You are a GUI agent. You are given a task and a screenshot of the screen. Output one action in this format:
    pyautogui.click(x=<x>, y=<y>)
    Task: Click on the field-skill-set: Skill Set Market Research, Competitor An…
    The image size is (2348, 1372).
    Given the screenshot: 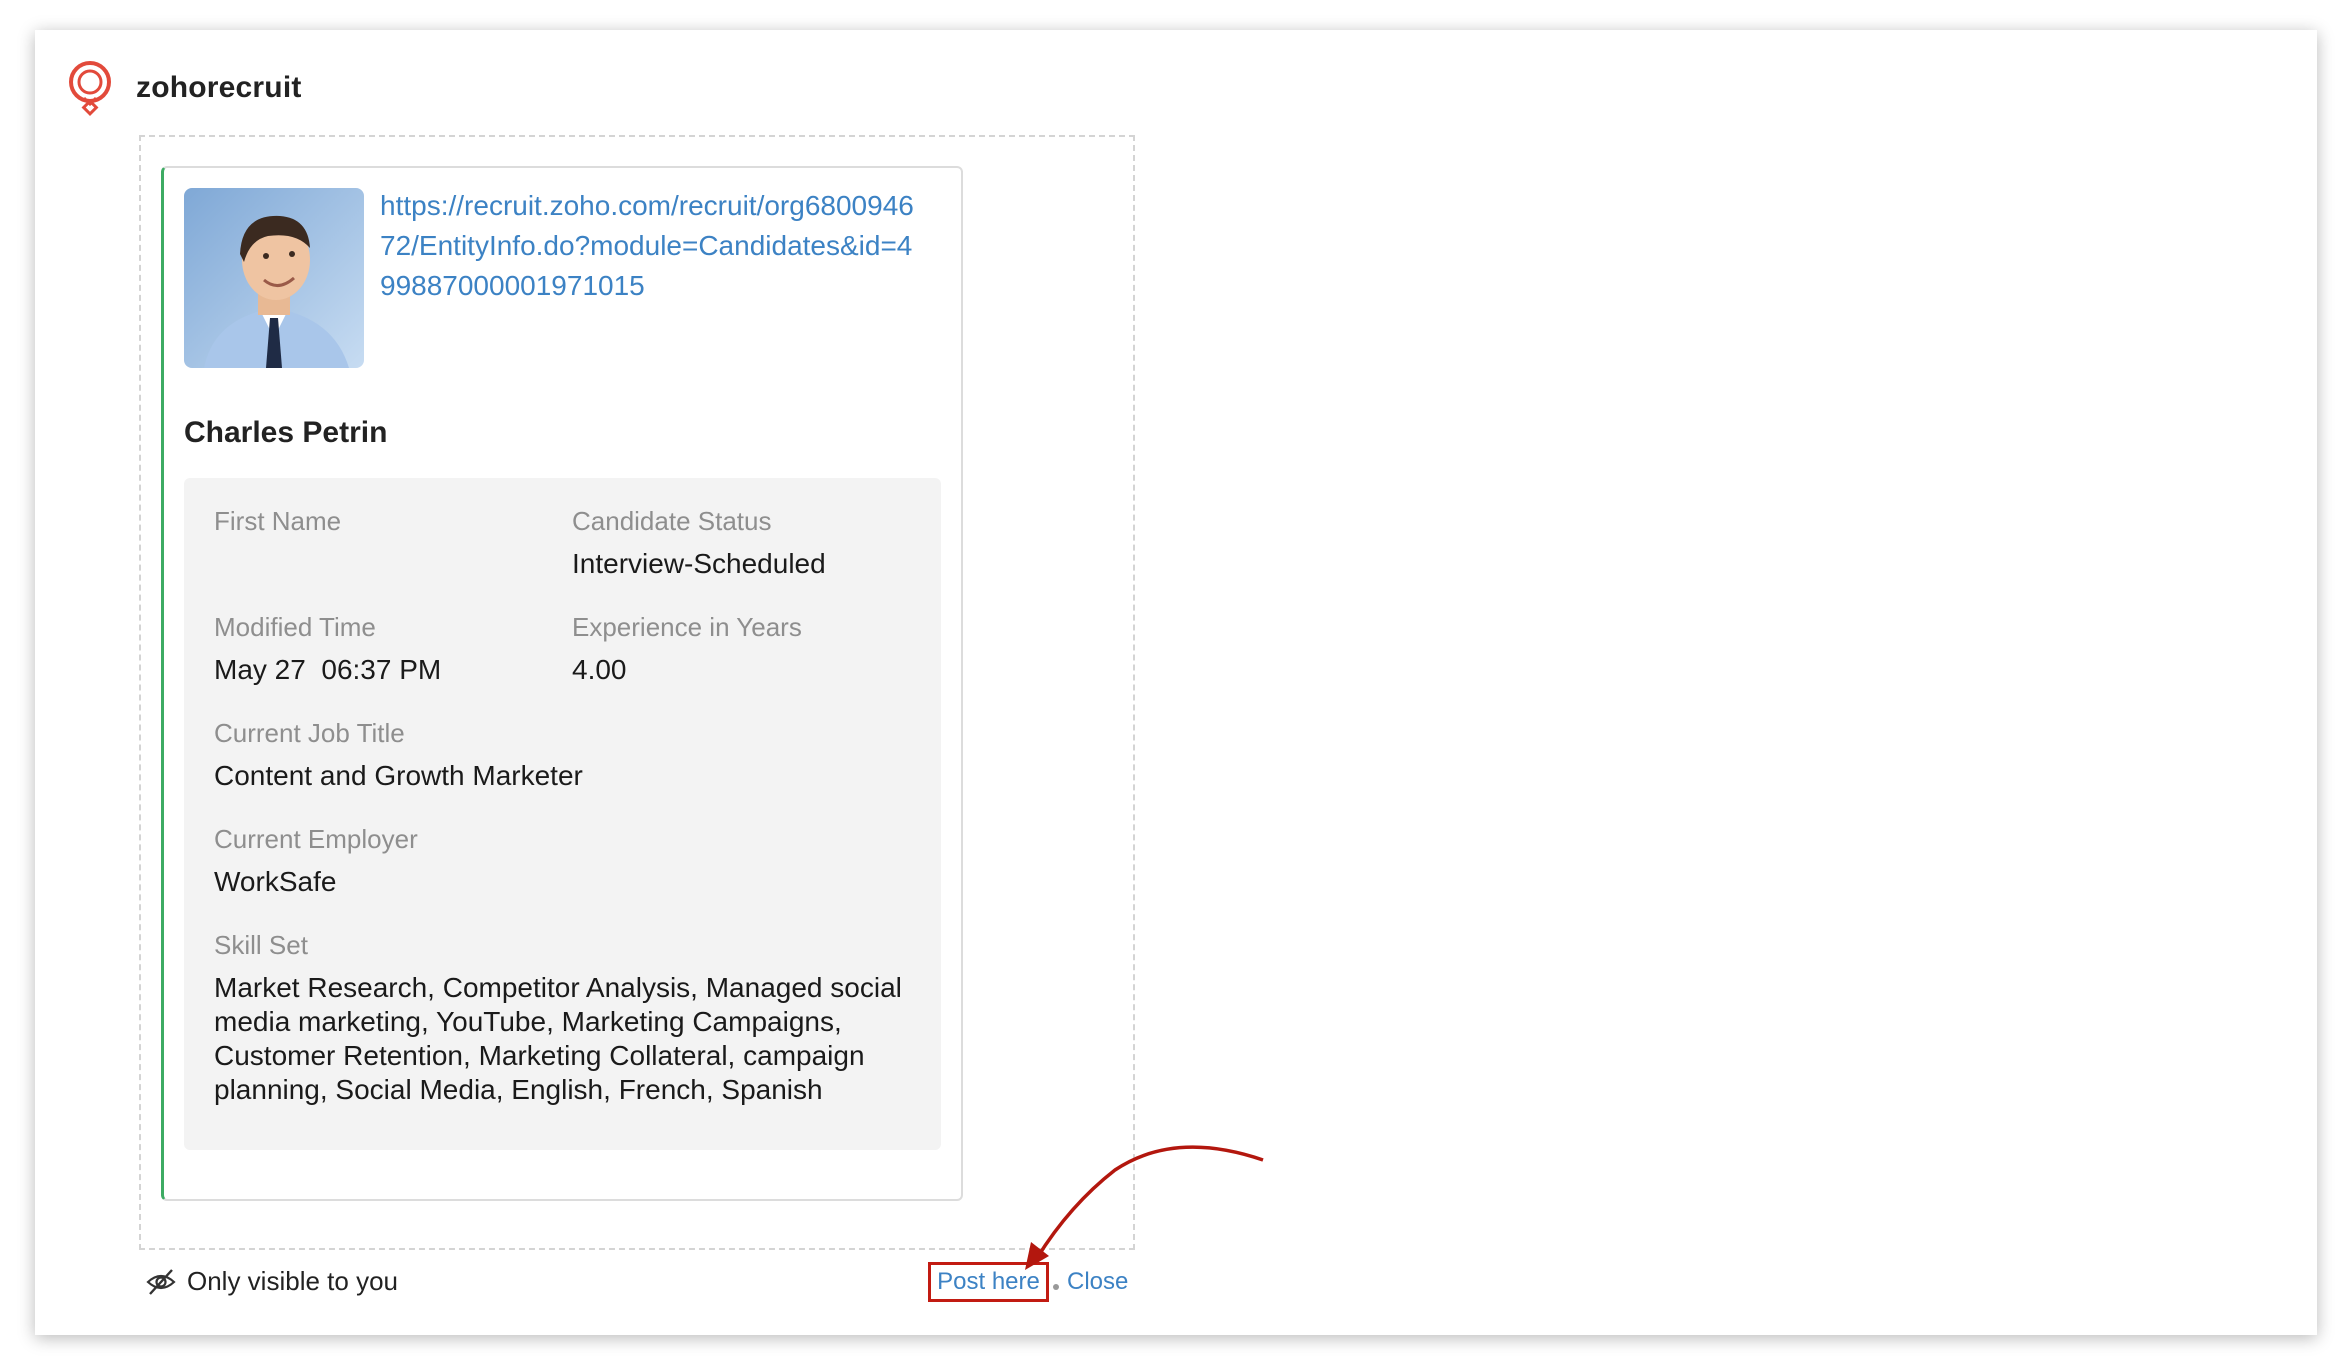 What is the action you would take?
    pyautogui.click(x=564, y=1017)
    